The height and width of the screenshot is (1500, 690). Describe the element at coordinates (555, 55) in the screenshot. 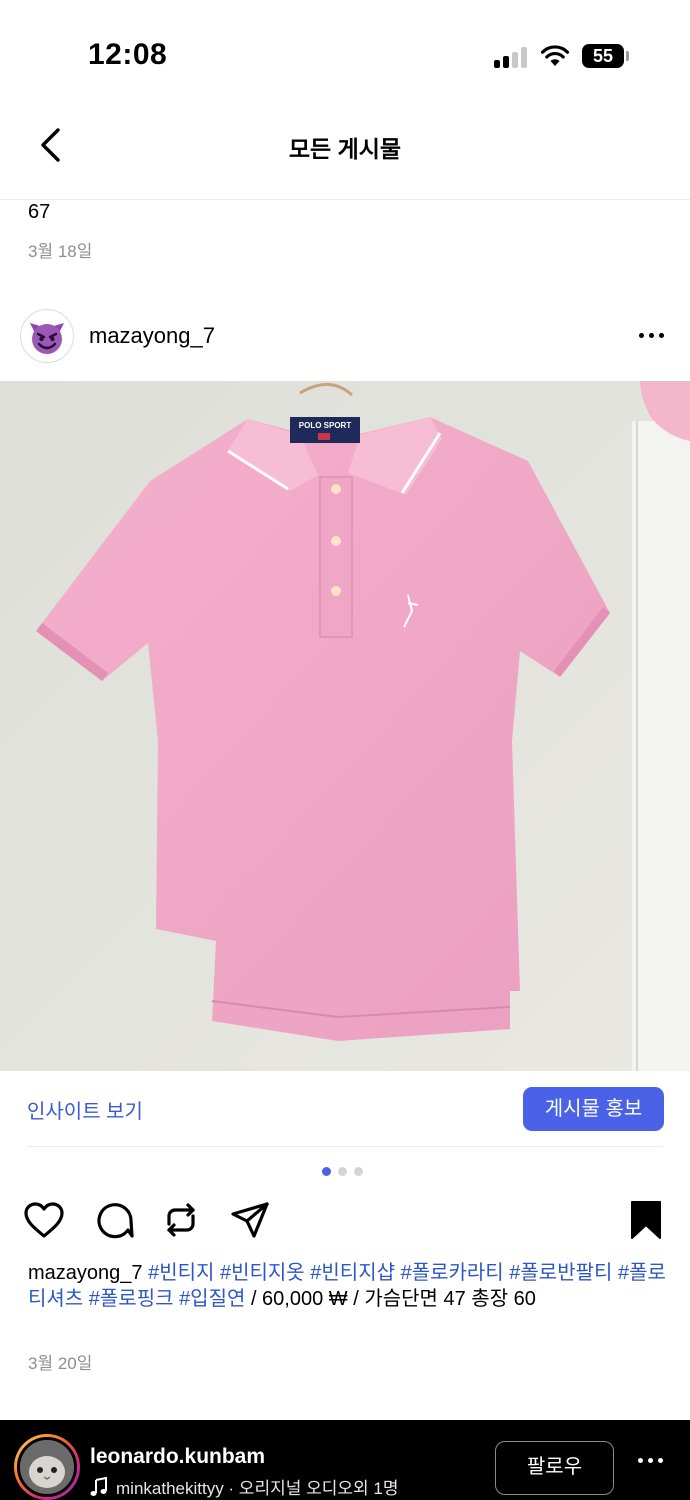

I see `wifi-icon` at that location.